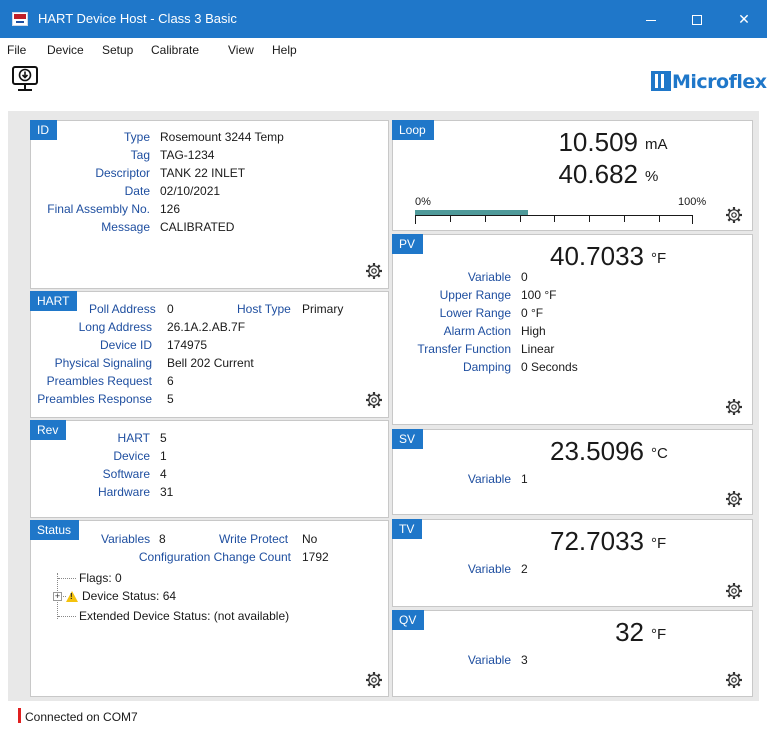  What do you see at coordinates (413, 130) in the screenshot?
I see `loop-panel-tag: Loop` at bounding box center [413, 130].